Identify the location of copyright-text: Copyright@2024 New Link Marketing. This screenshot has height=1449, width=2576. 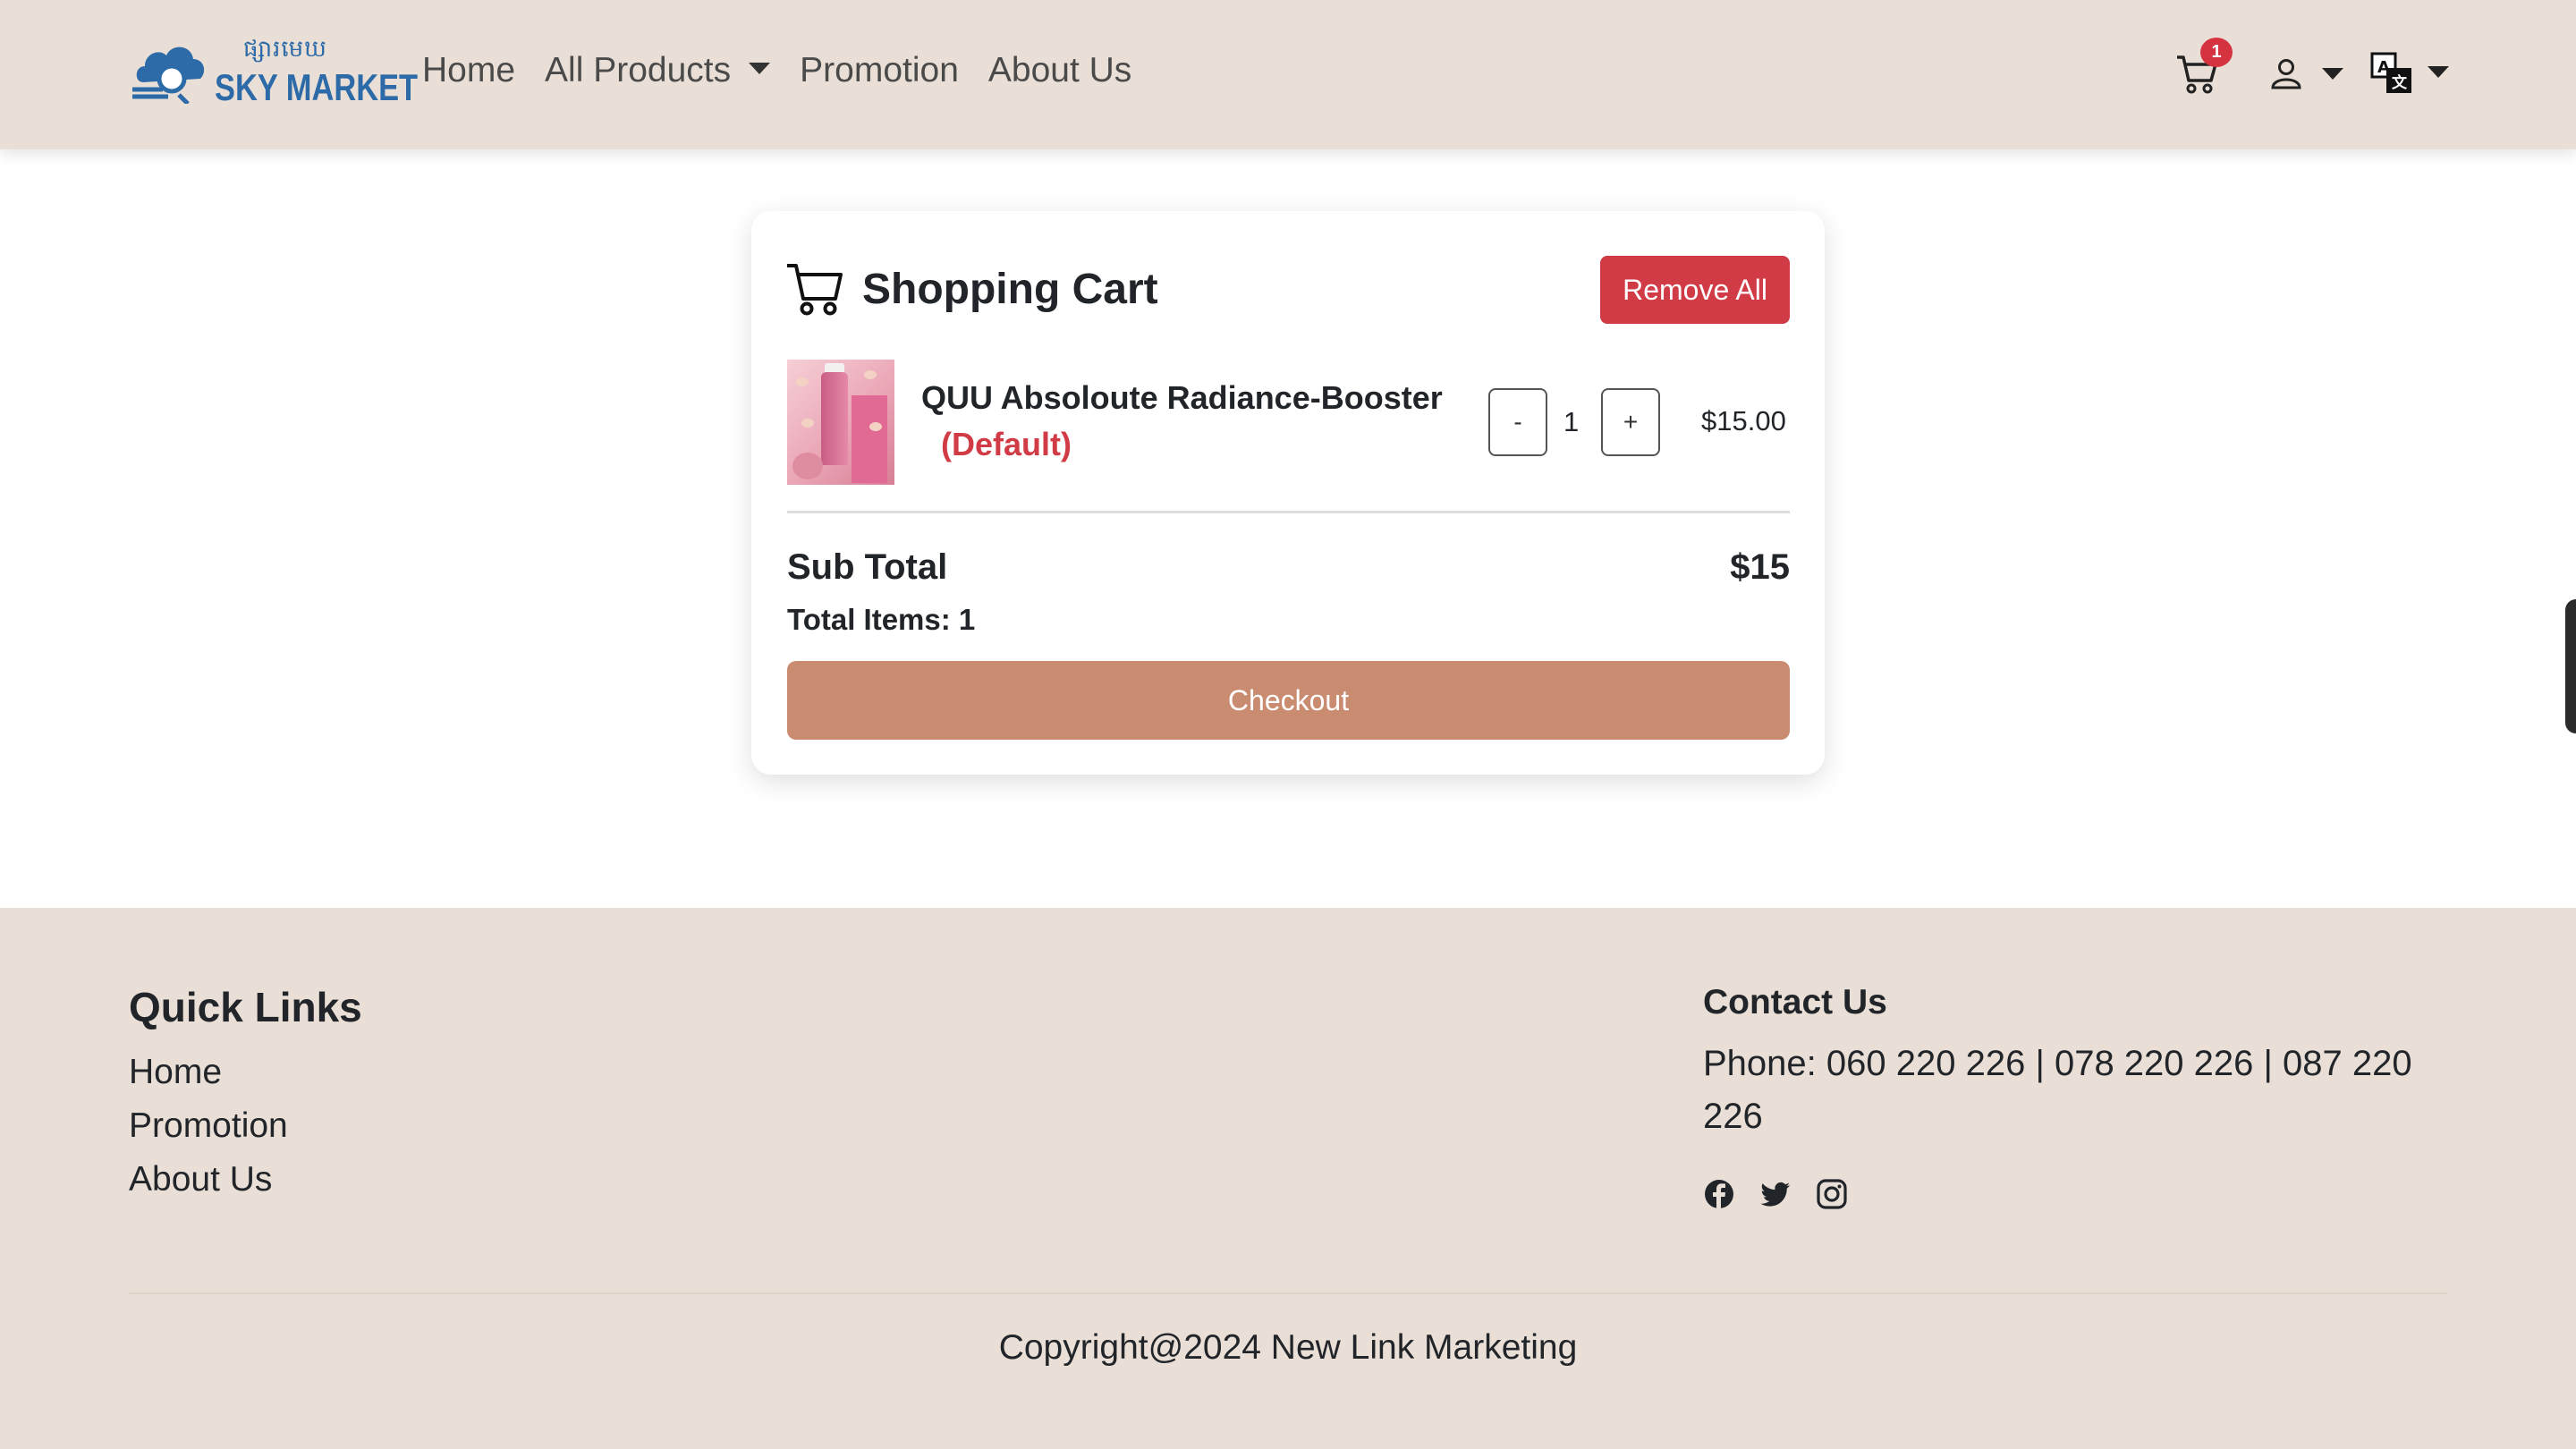
(1288, 1347).